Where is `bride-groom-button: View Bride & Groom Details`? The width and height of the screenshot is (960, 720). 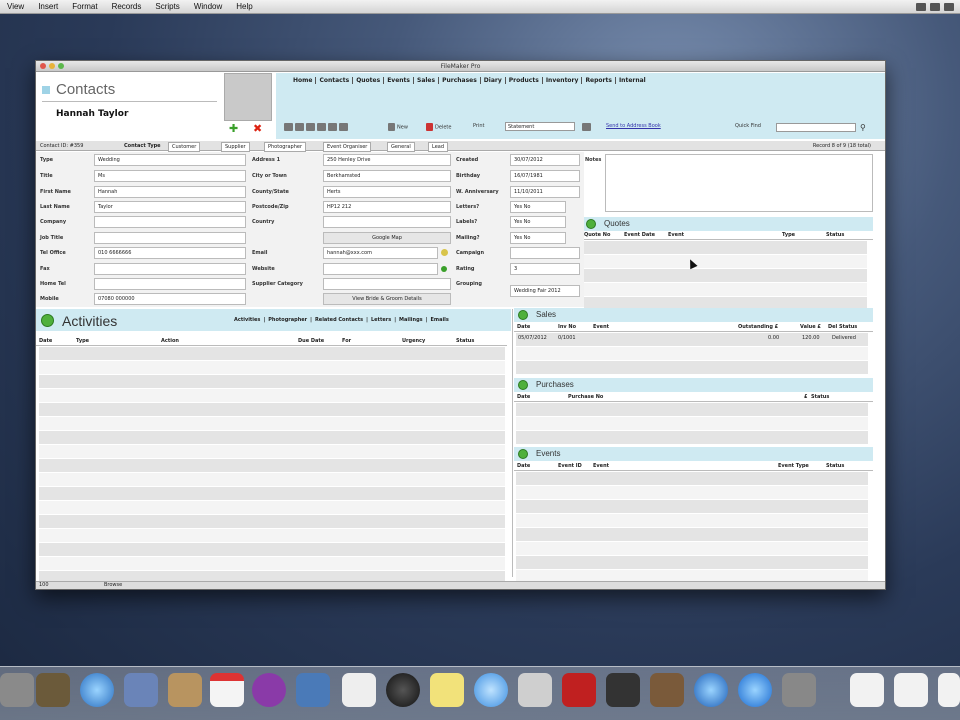
bride-groom-button: View Bride & Groom Details is located at coordinates (387, 299).